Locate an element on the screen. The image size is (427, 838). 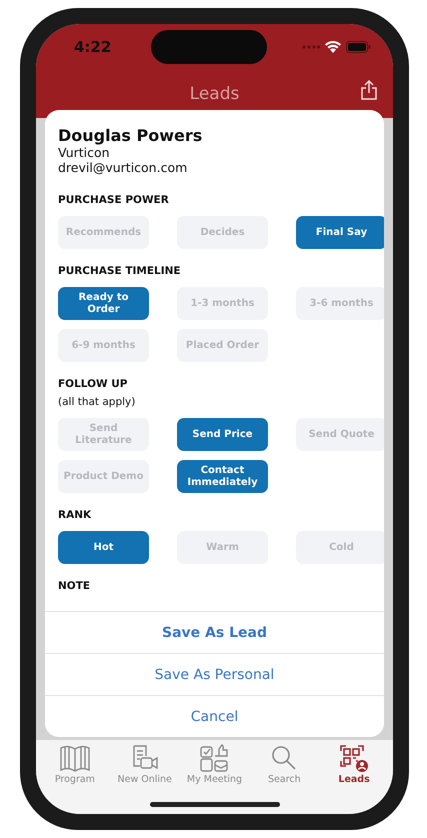
section-title: PURCHASE TIMELINE is located at coordinates (120, 271).